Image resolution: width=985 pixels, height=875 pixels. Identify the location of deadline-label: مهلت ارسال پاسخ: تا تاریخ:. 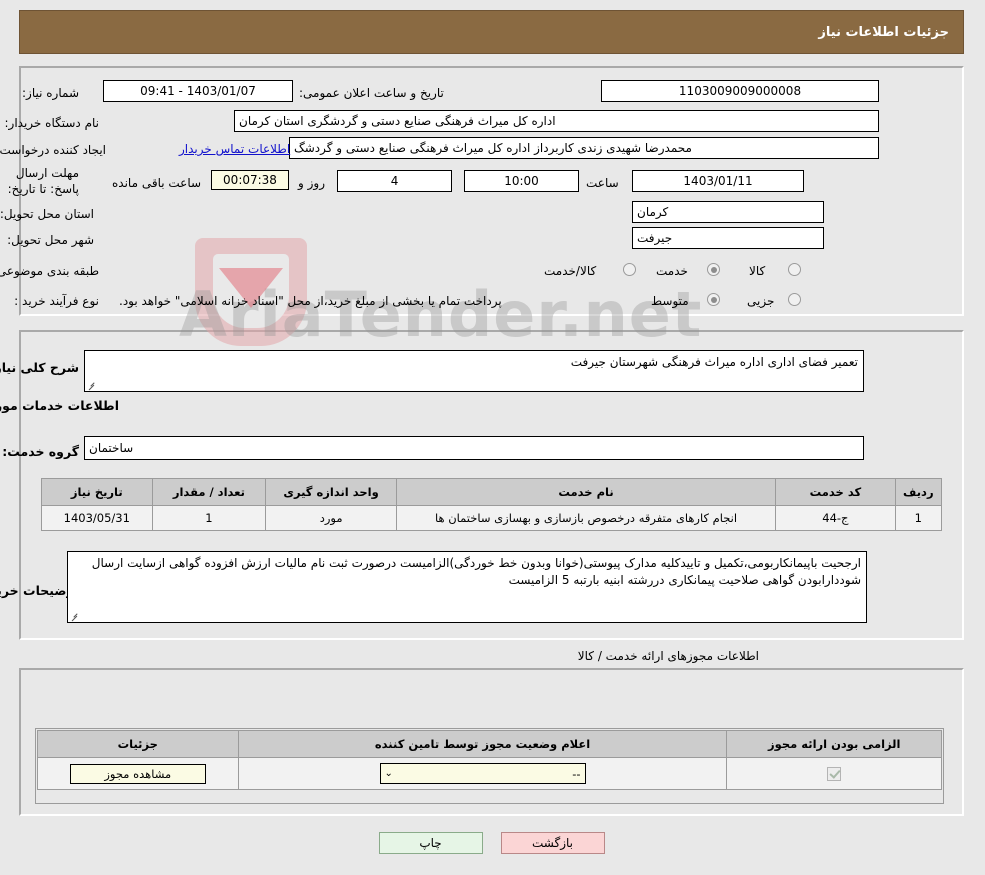
(44, 181).